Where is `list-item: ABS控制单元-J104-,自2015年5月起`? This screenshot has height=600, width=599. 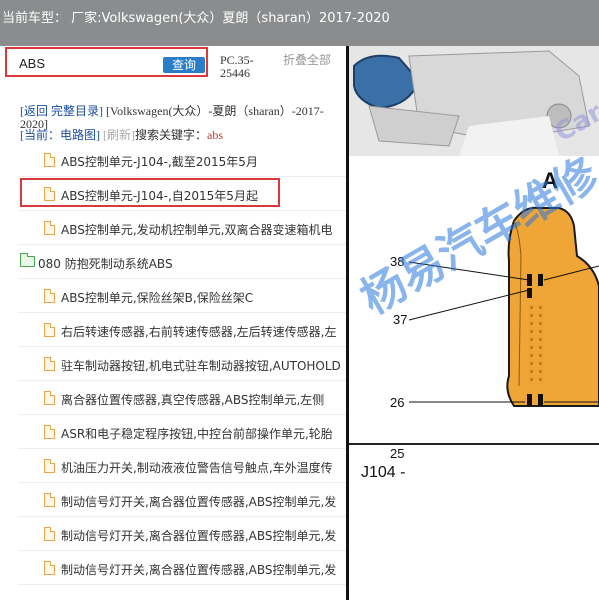
list-item: ABS控制单元-J104-,自2015年5月起 is located at coordinates (182, 194).